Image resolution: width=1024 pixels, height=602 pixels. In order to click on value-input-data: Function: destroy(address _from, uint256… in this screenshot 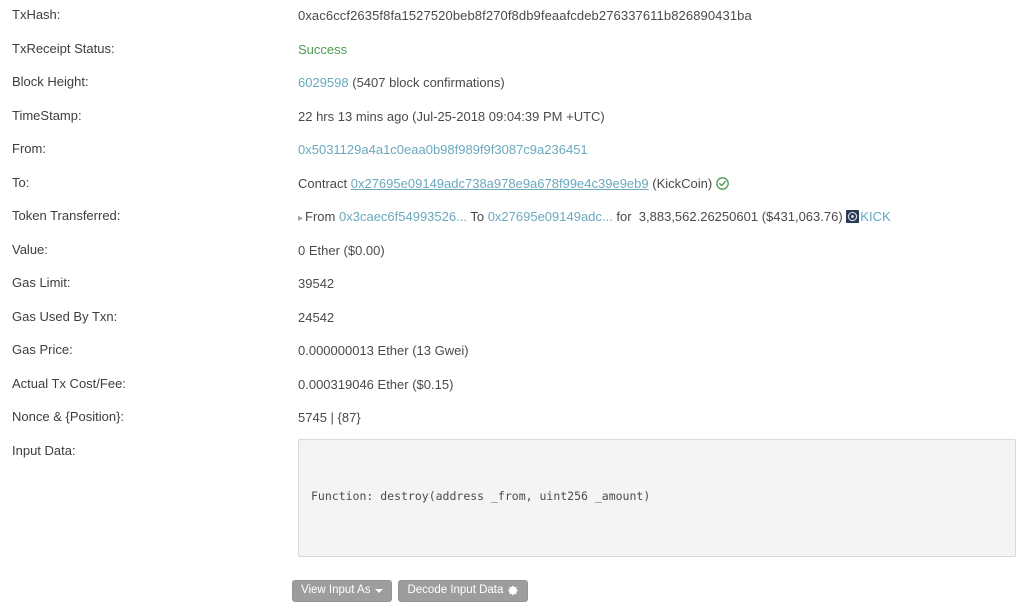, I will do `click(660, 497)`.